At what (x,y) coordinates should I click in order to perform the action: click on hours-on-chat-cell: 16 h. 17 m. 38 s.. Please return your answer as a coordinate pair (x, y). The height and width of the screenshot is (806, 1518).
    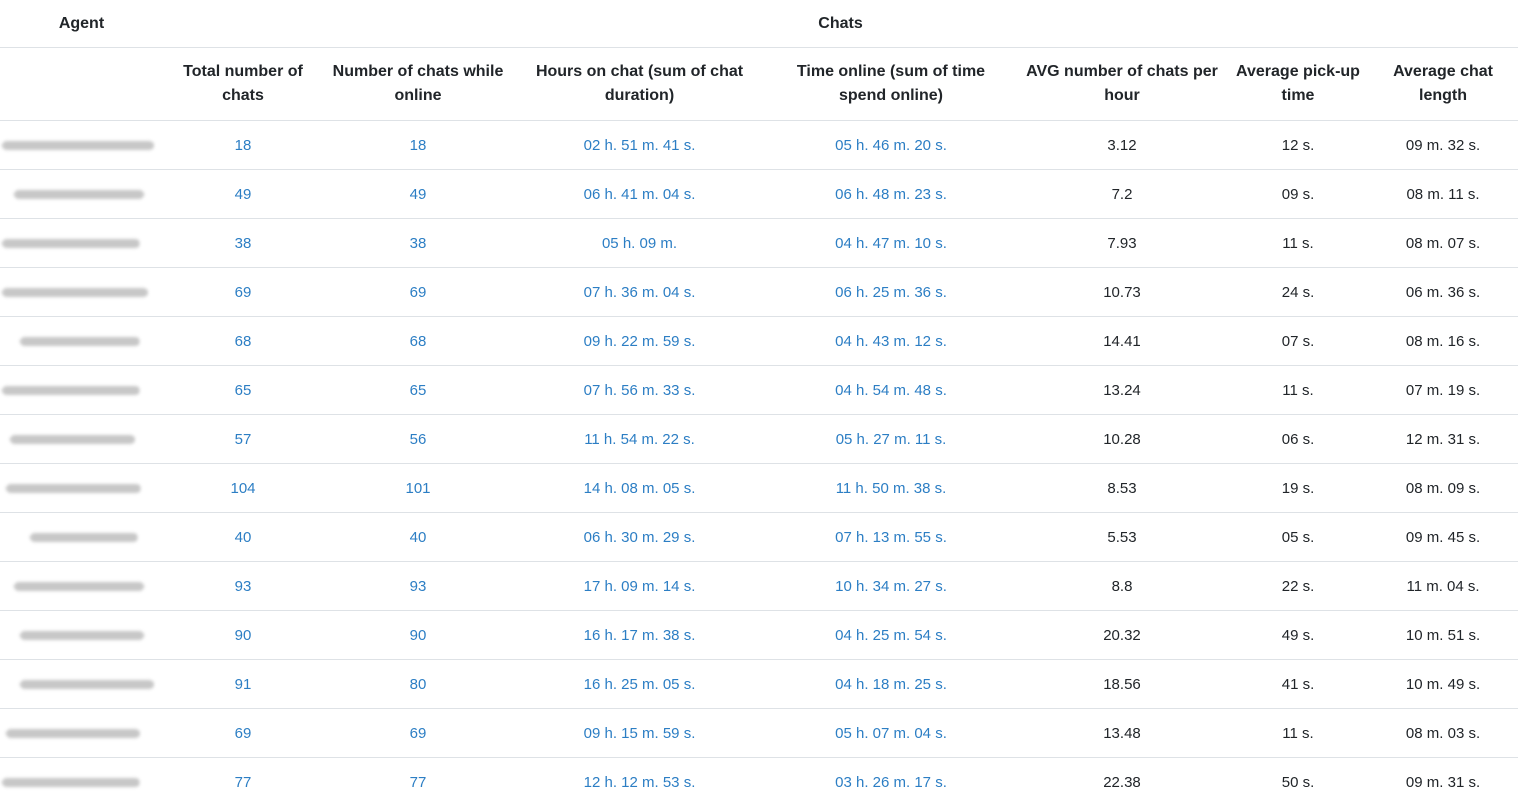
    Looking at the image, I should click on (639, 635).